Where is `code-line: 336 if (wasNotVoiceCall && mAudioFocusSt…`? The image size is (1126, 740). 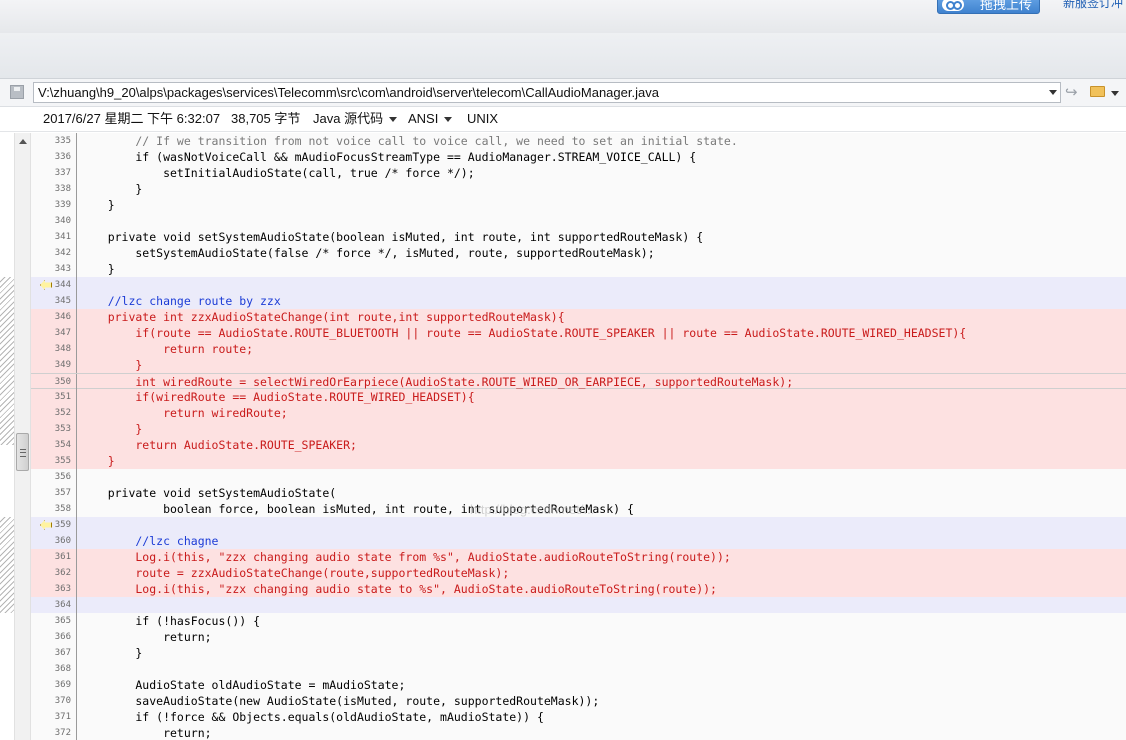 code-line: 336 if (wasNotVoiceCall && mAudioFocusSt… is located at coordinates (578, 157).